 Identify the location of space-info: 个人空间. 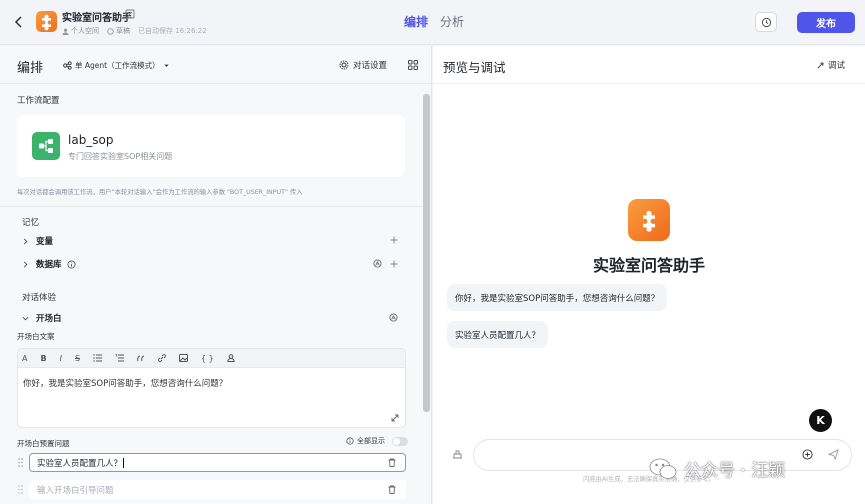
(80, 31).